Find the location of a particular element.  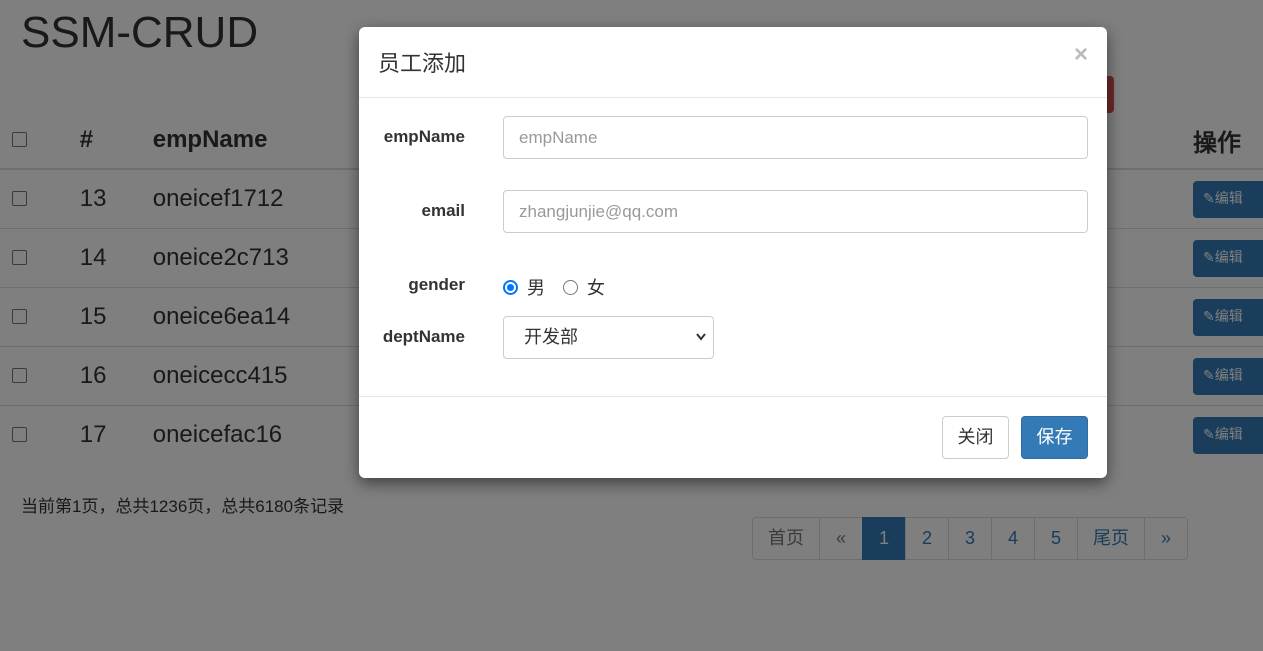

gender-label: gender is located at coordinates (436, 284).